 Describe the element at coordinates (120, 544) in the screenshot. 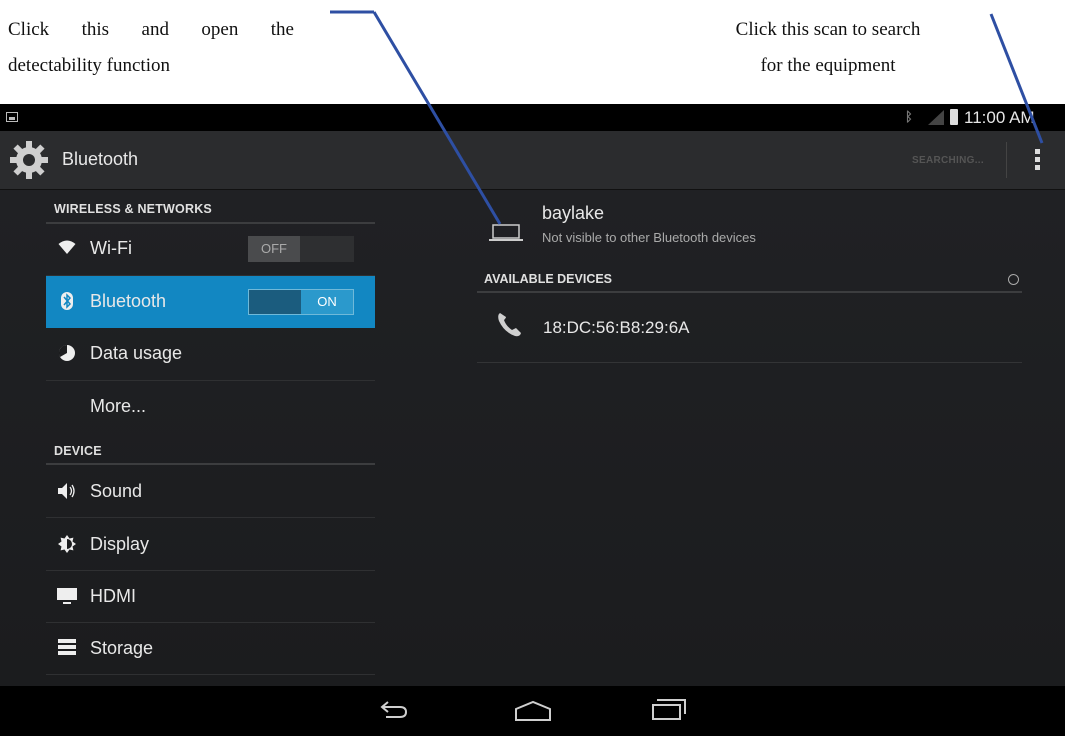

I see `sidebar-item-label: Display` at that location.